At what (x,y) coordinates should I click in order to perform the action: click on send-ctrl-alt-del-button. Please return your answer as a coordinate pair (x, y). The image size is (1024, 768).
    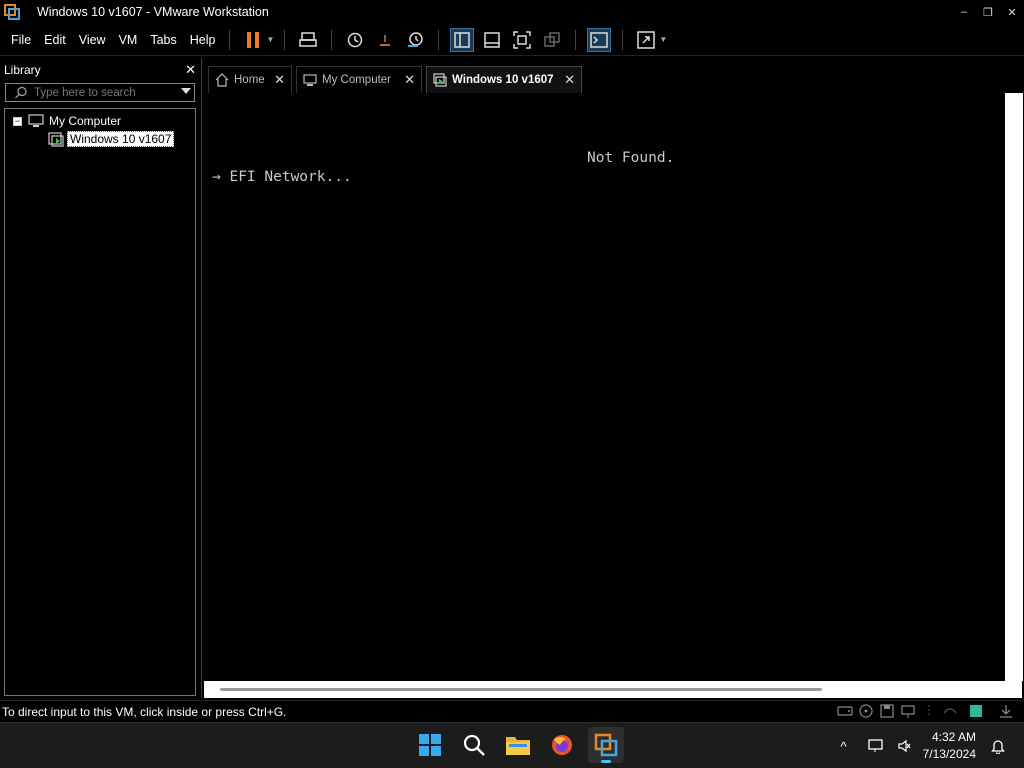
    Looking at the image, I should click on (308, 40).